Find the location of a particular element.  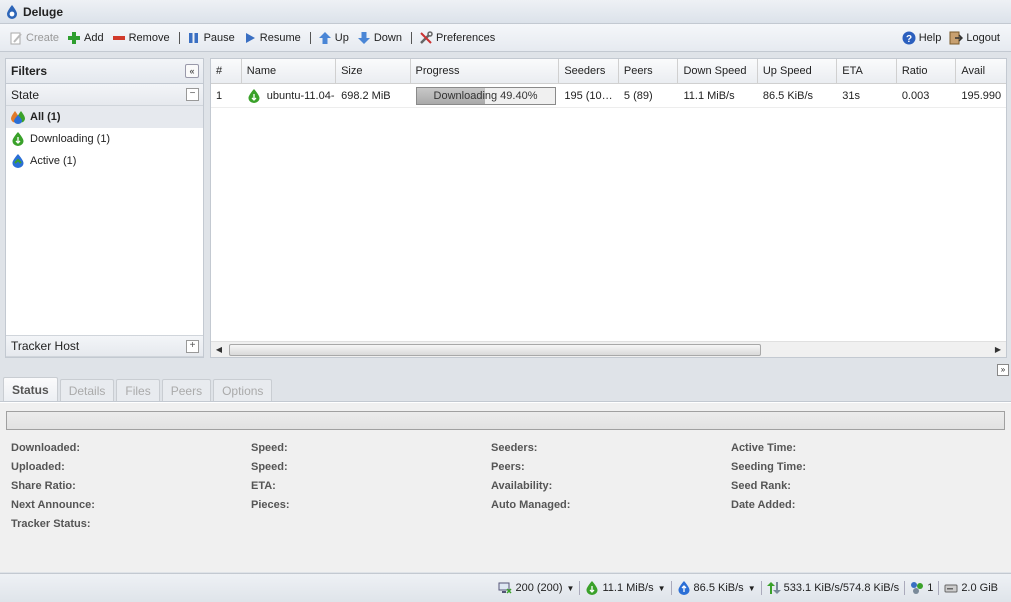

torrent-name: ubuntu-11.04- is located at coordinates (300, 95).